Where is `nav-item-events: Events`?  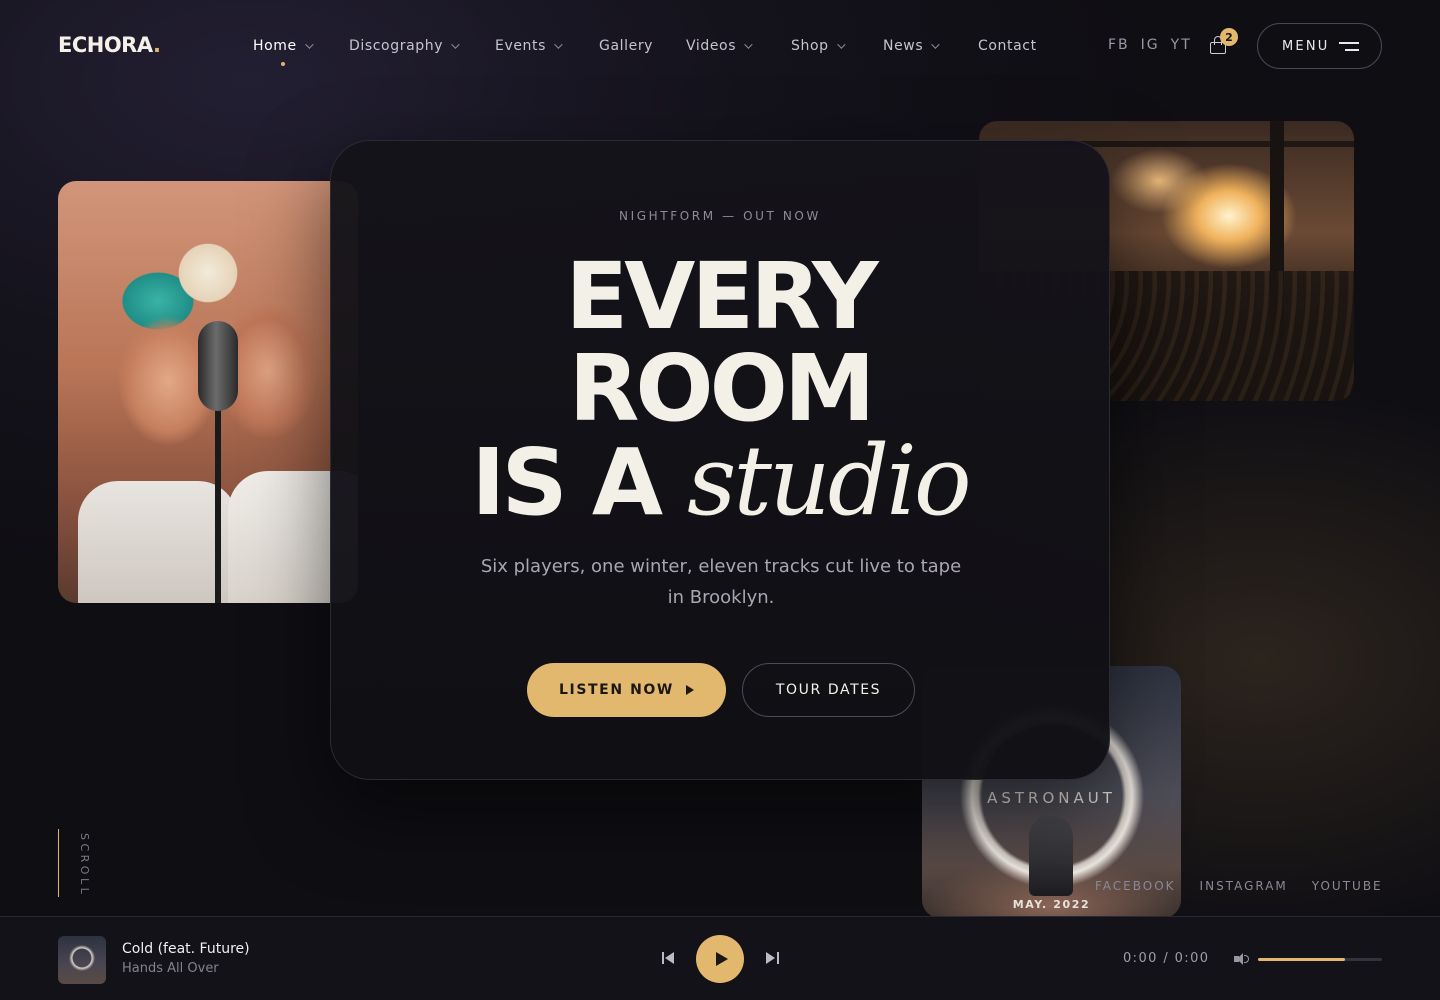
nav-item-events: Events is located at coordinates (529, 46).